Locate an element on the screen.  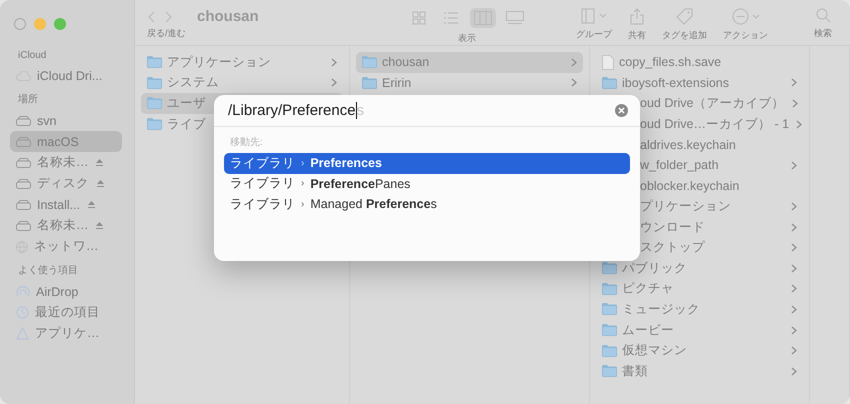
nav-label: 戻る/進む is located at coordinates (167, 33).